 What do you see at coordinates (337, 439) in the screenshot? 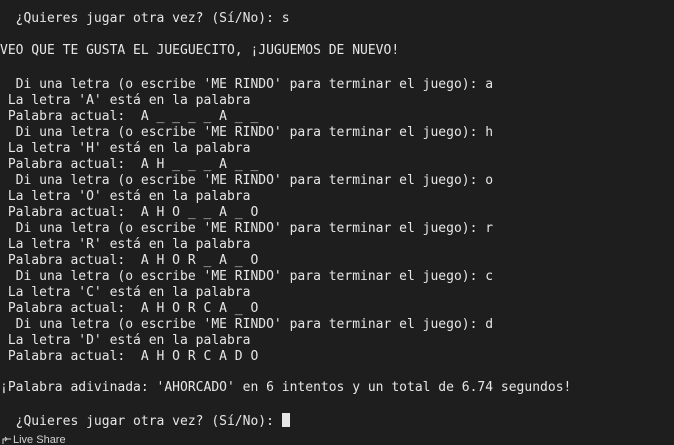
I see `status-bar: Live Share` at bounding box center [337, 439].